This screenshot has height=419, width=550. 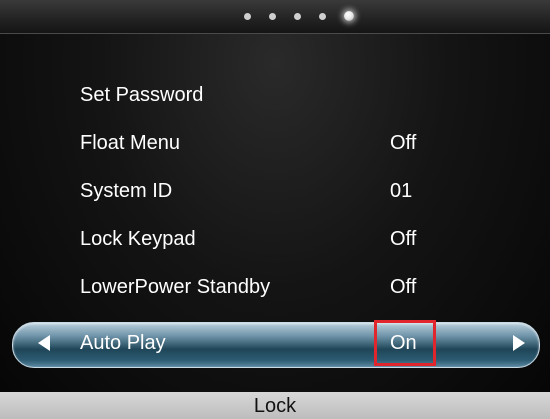 I want to click on menu-item-float-menu: Float Menu Off, so click(x=275, y=144).